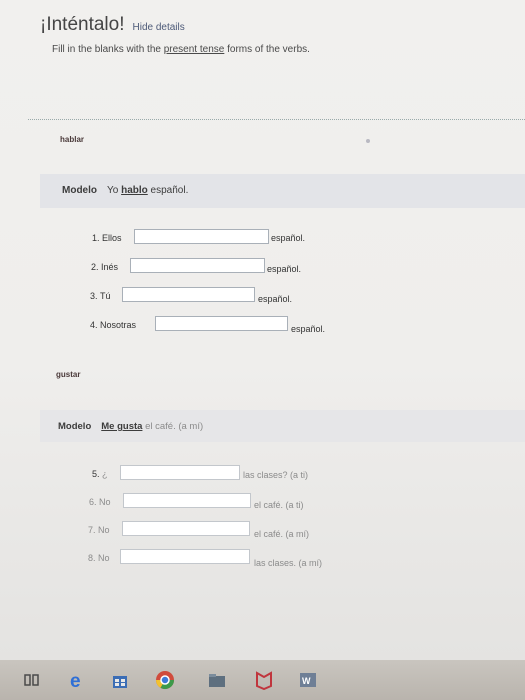  Describe the element at coordinates (105, 474) in the screenshot. I see `item-subject: ¿` at that location.